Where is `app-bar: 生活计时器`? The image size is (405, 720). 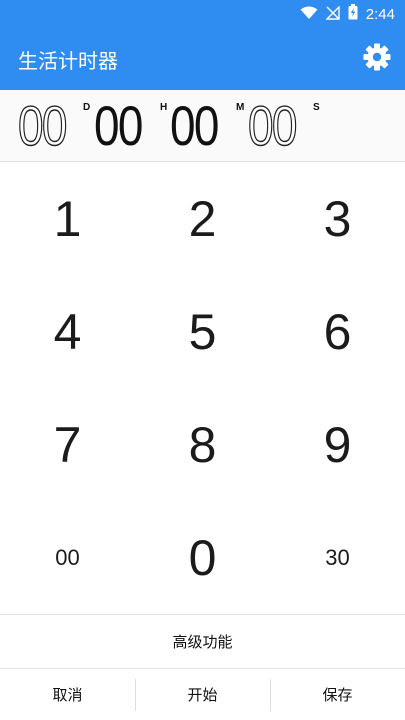
app-bar: 生活计时器 is located at coordinates (202, 59).